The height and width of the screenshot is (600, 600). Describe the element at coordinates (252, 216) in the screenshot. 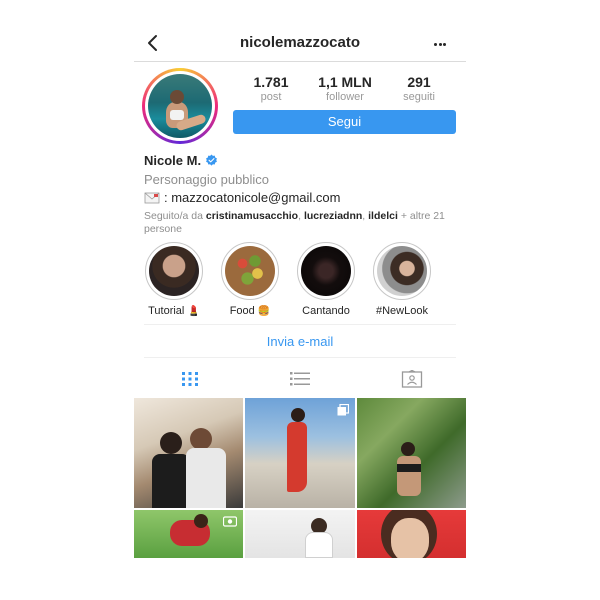

I see `follower-name: cristinamusacchio` at that location.